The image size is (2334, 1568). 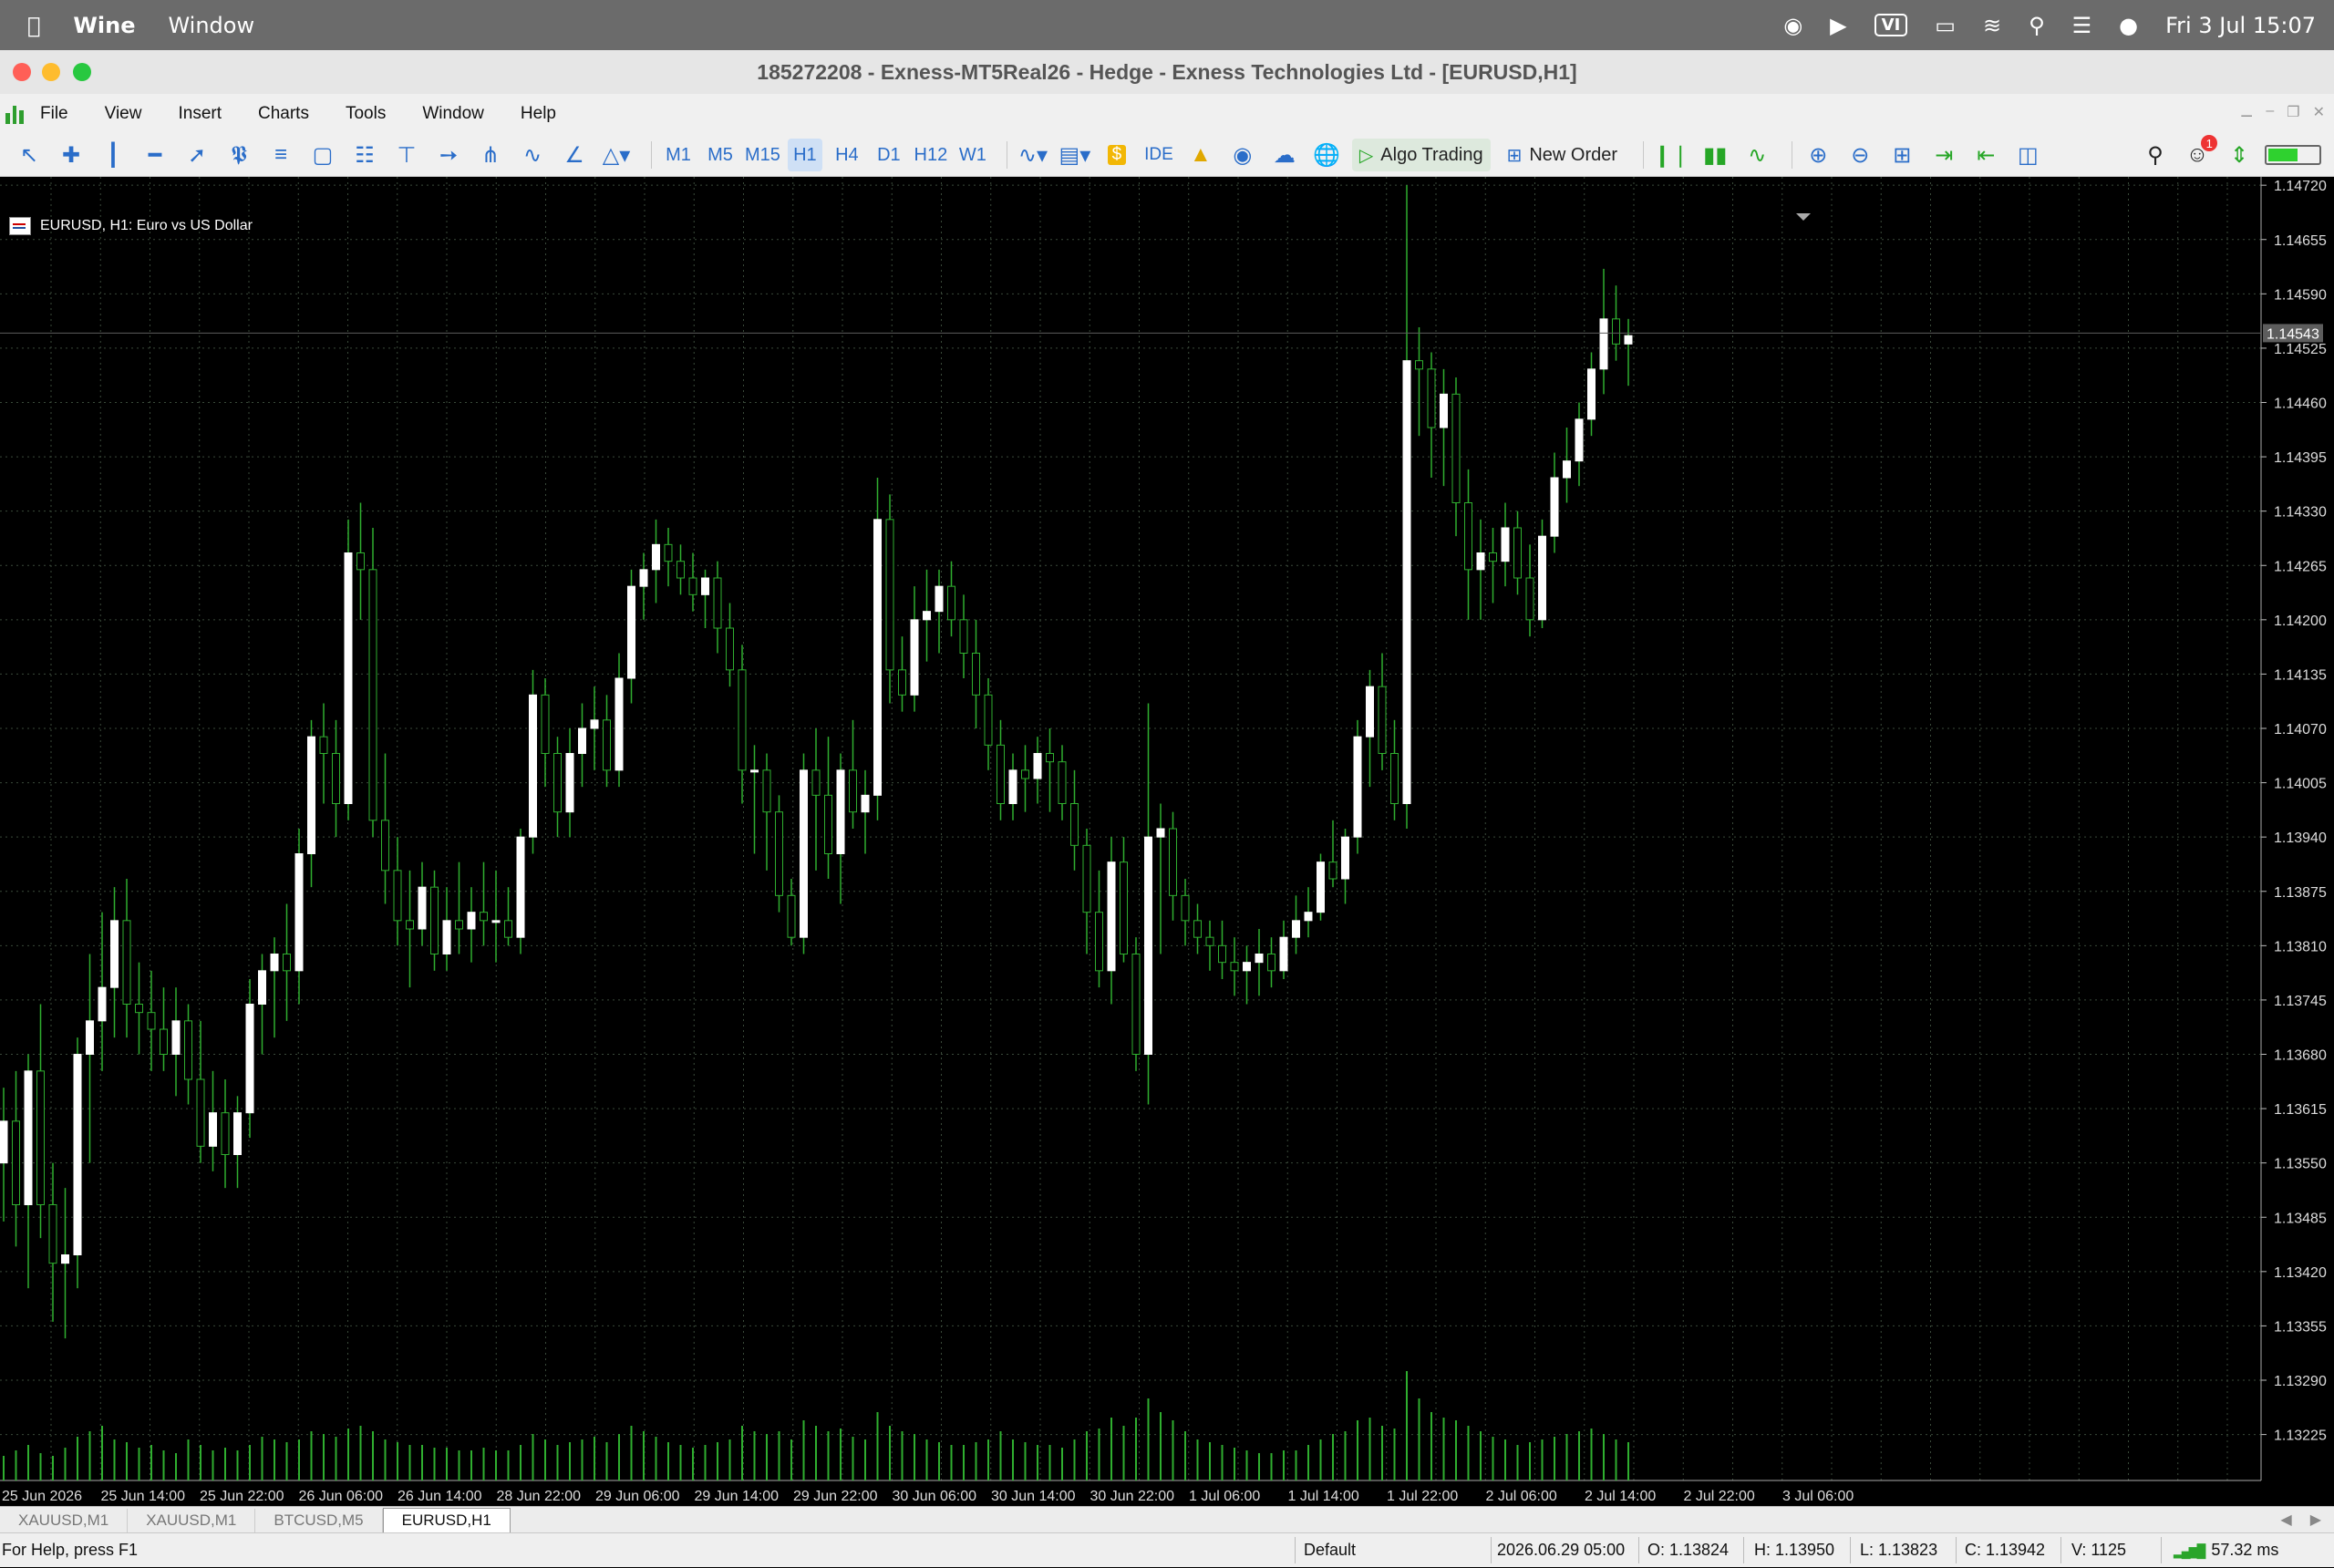 What do you see at coordinates (322, 155) in the screenshot?
I see `rectangle-tool-icon: ▢` at bounding box center [322, 155].